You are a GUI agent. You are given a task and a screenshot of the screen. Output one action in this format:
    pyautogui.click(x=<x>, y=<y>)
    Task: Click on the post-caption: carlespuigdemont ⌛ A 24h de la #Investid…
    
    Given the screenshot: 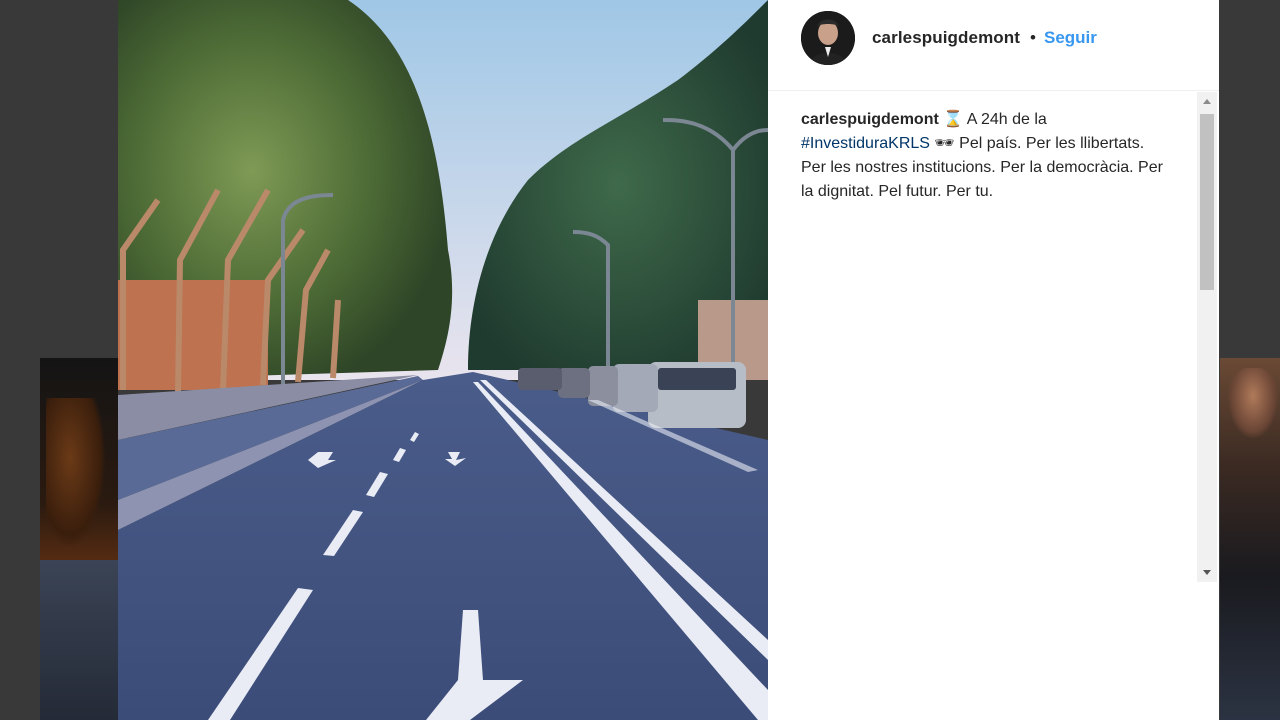 What is the action you would take?
    pyautogui.click(x=986, y=156)
    